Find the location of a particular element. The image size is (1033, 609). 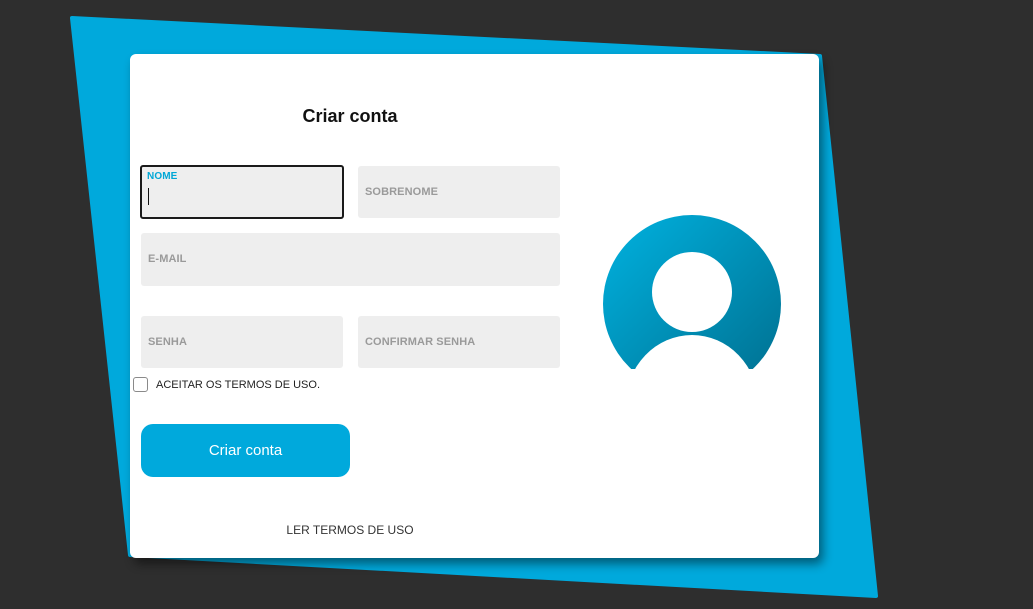

email-field: E-MAIL is located at coordinates (350, 259).